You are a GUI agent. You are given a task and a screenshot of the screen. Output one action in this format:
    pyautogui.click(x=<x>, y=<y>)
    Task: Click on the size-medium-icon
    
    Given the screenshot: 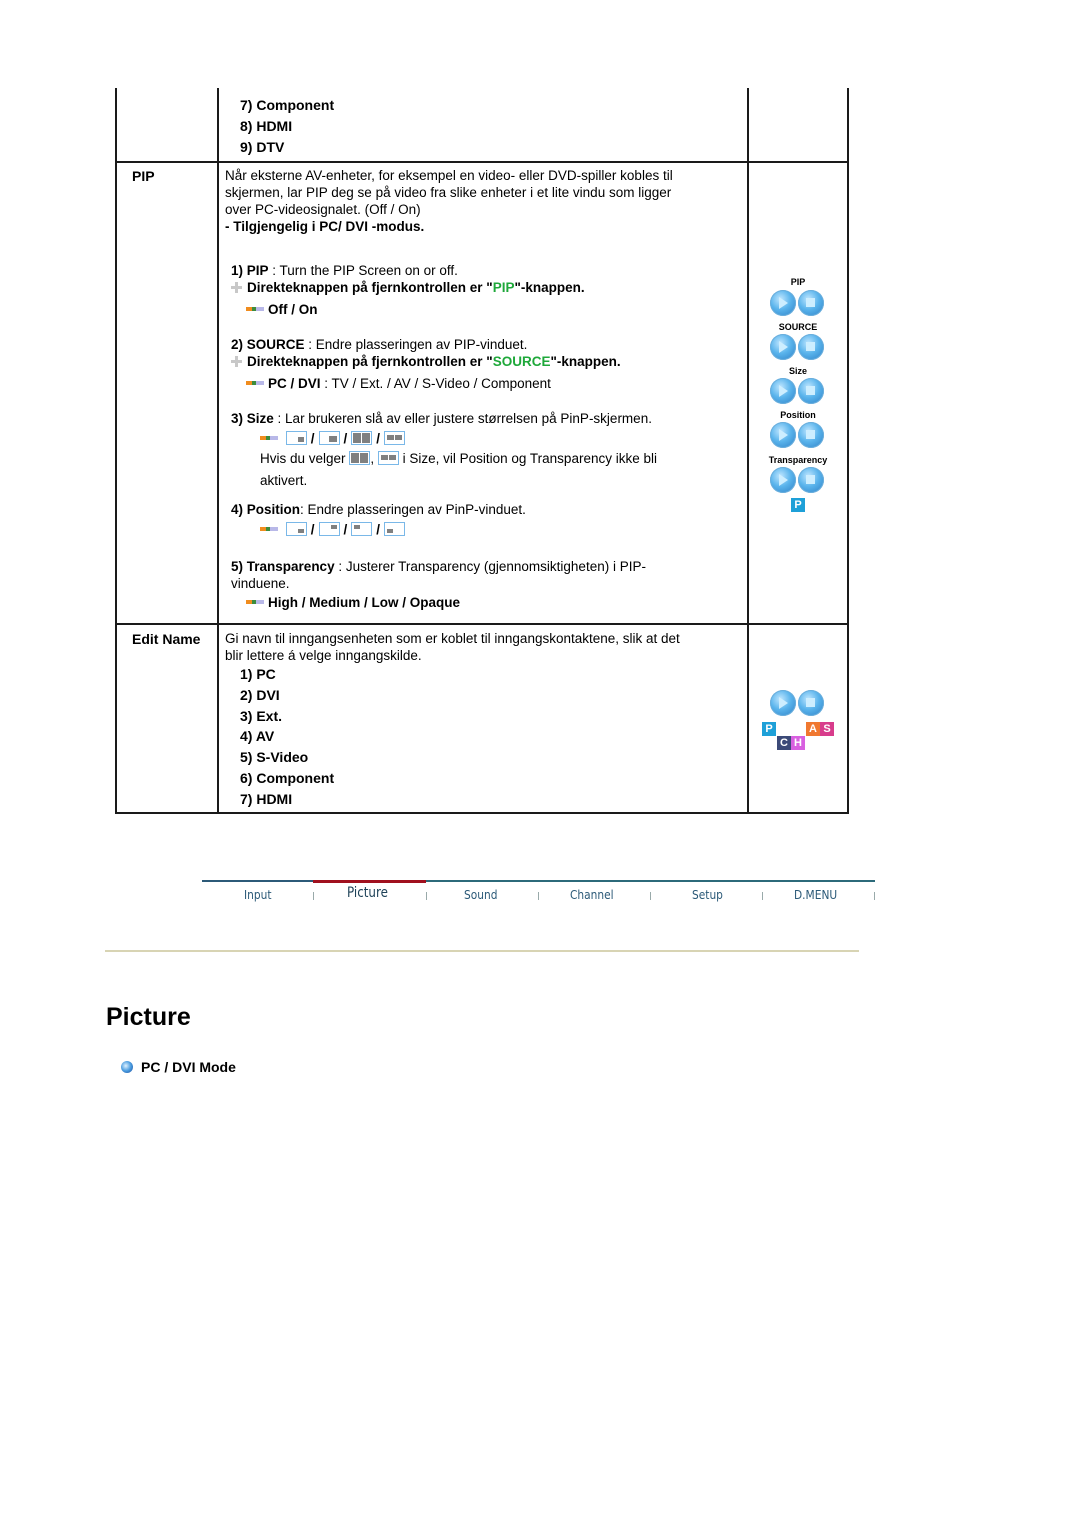 What is the action you would take?
    pyautogui.click(x=329, y=438)
    